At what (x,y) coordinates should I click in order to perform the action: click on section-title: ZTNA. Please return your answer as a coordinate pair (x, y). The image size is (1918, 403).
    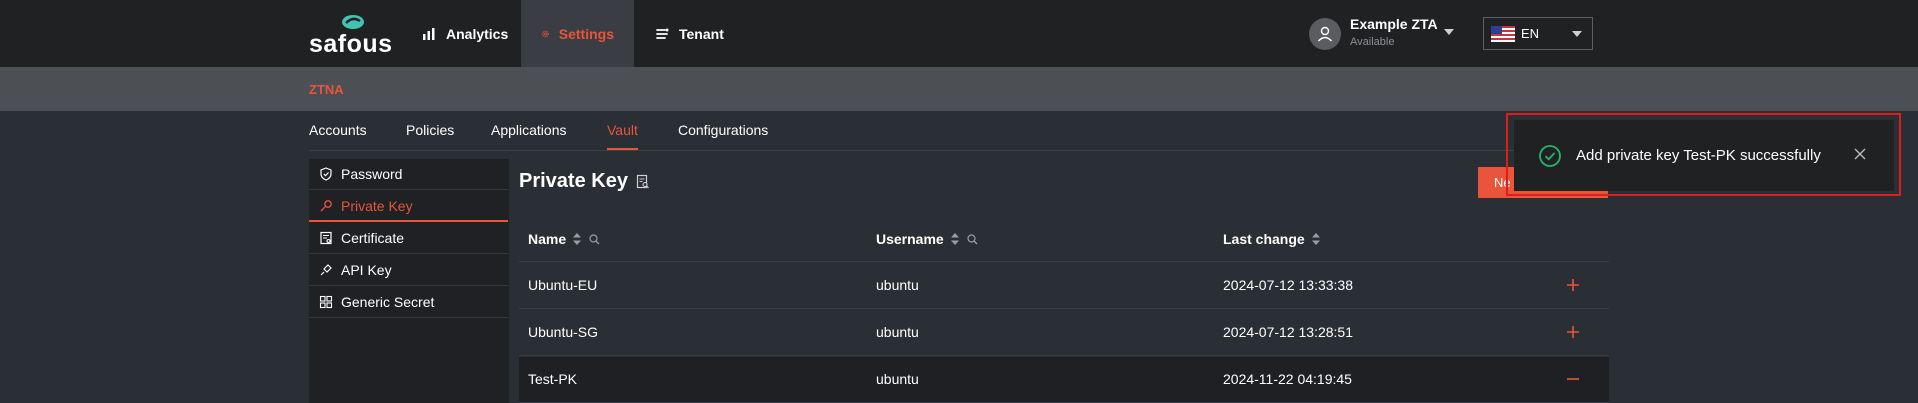
    Looking at the image, I should click on (326, 89).